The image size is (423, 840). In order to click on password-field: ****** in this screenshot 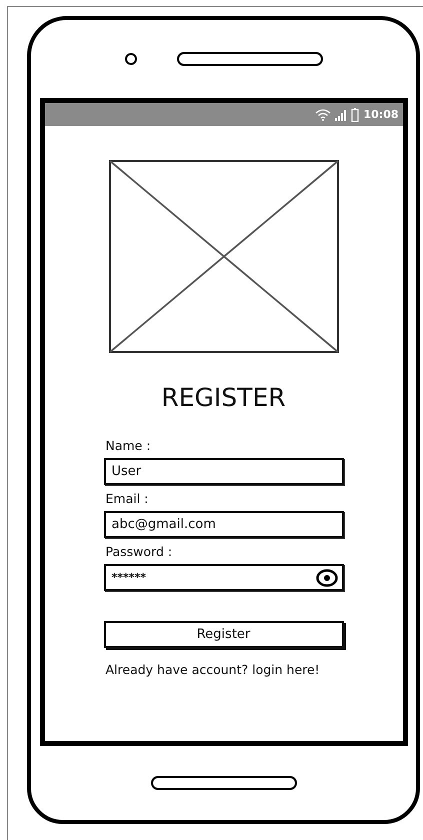, I will do `click(224, 577)`.